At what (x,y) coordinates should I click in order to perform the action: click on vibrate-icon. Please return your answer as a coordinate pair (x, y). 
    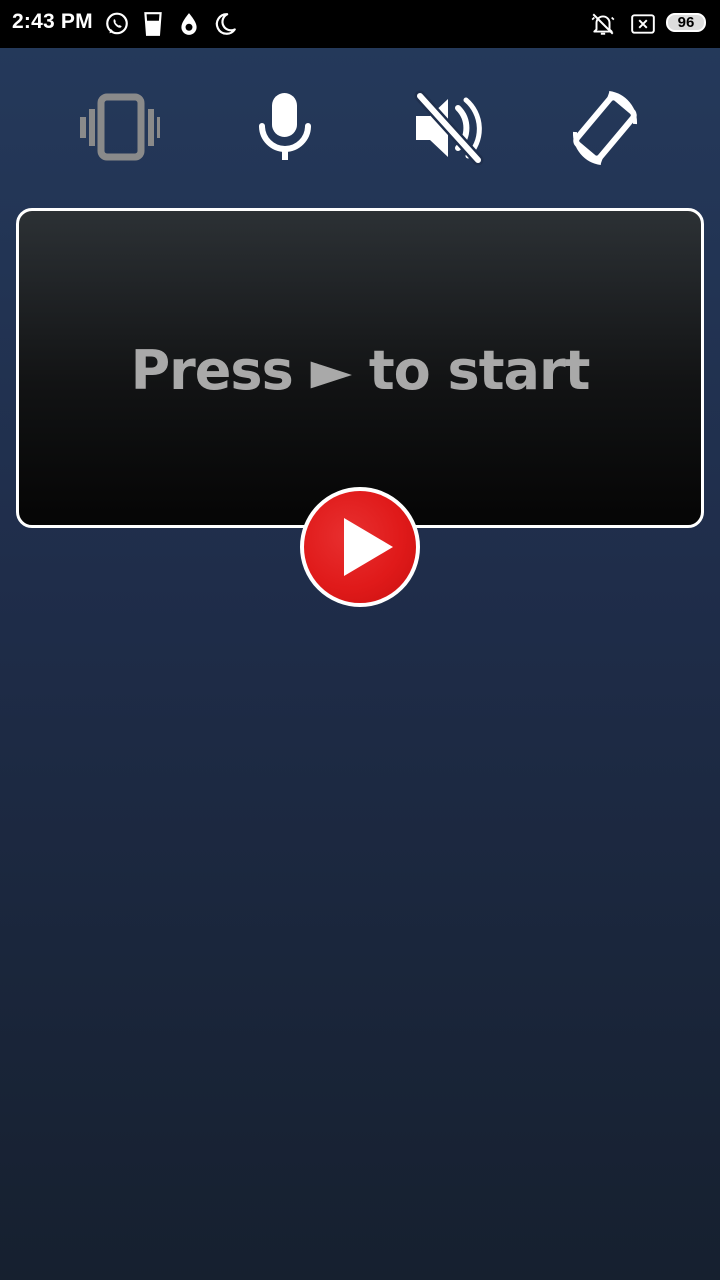
    Looking at the image, I should click on (120, 127).